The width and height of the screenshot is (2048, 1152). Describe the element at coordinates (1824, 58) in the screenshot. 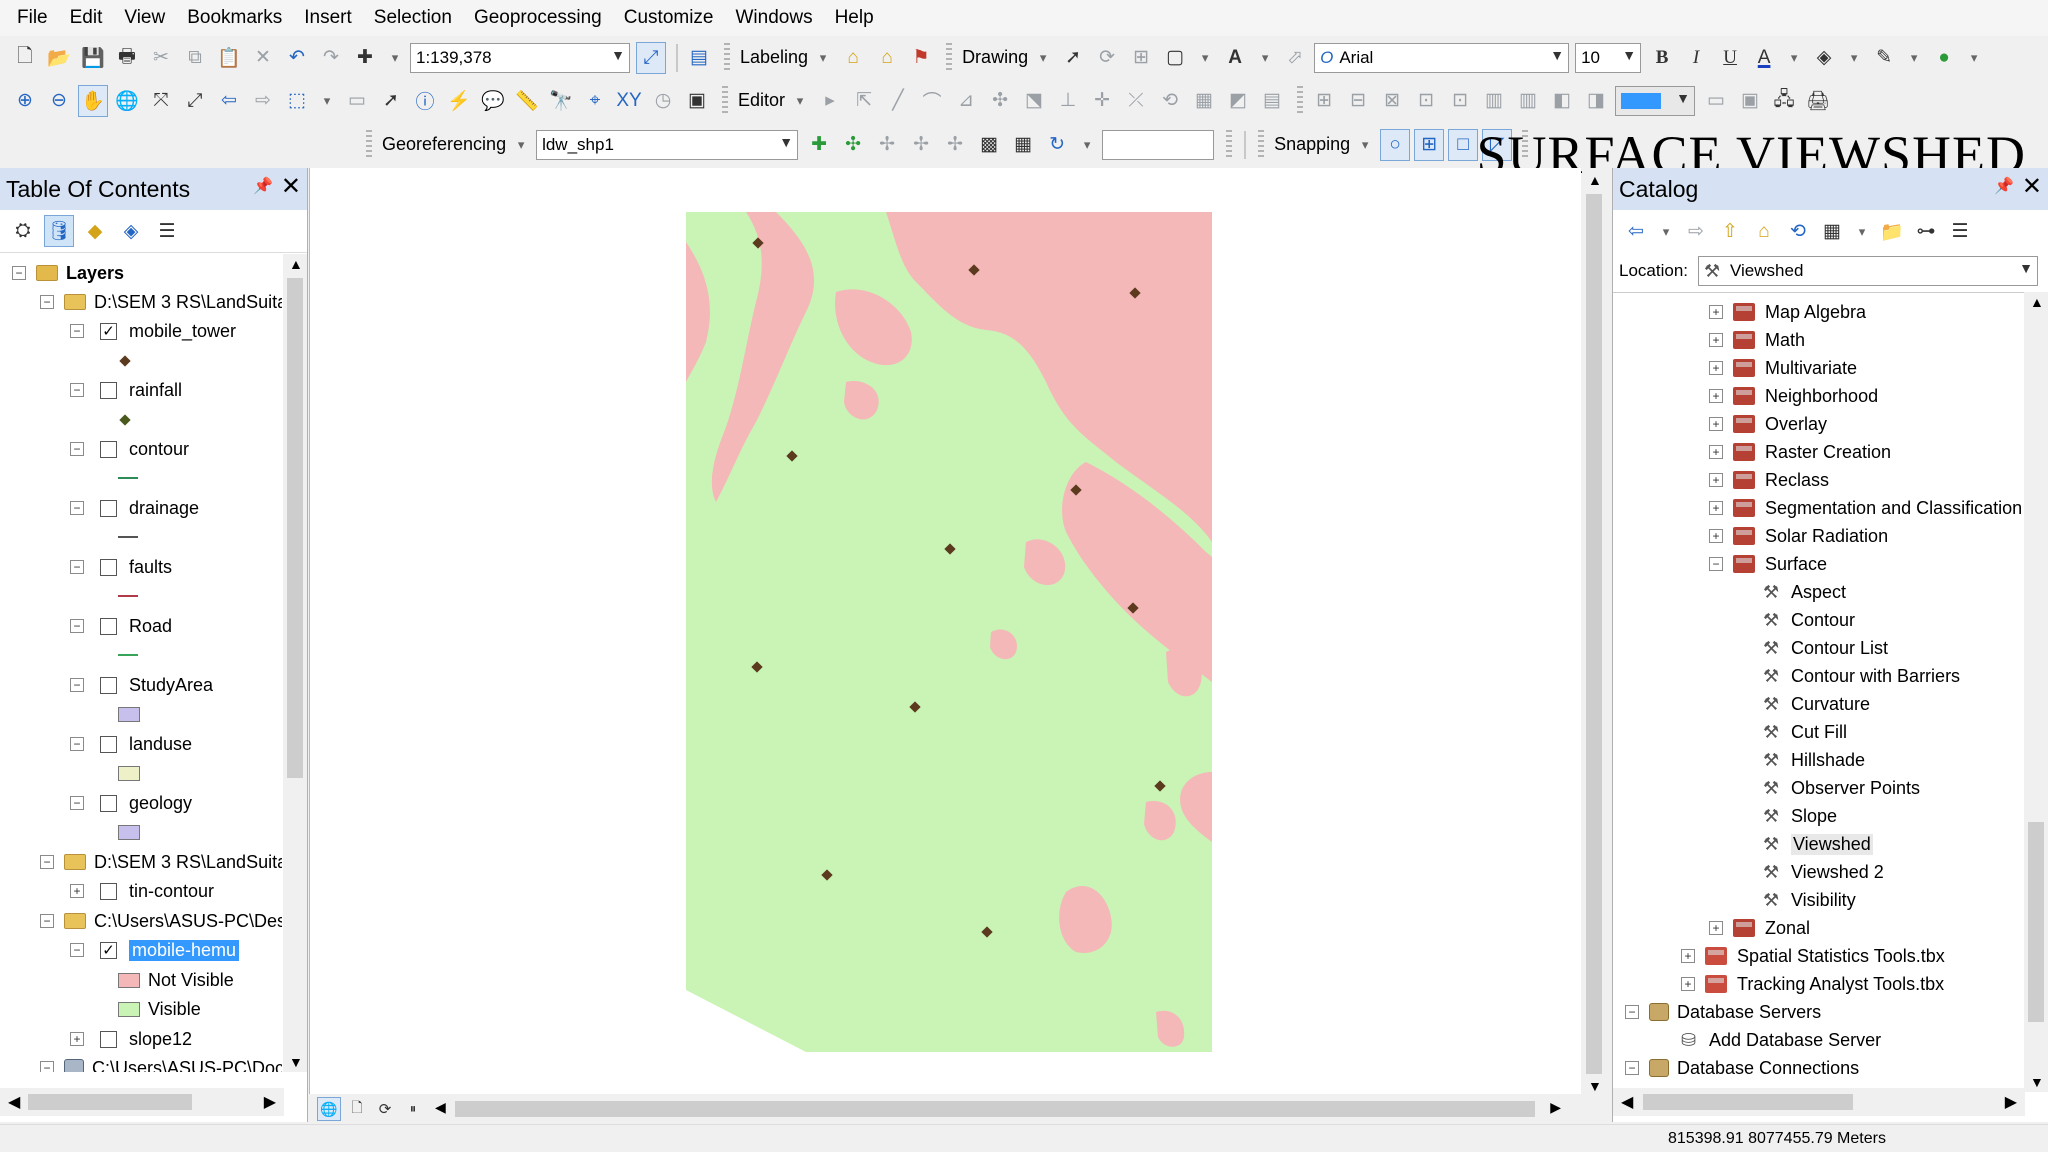

I see `fill-color-icon: ◈` at that location.